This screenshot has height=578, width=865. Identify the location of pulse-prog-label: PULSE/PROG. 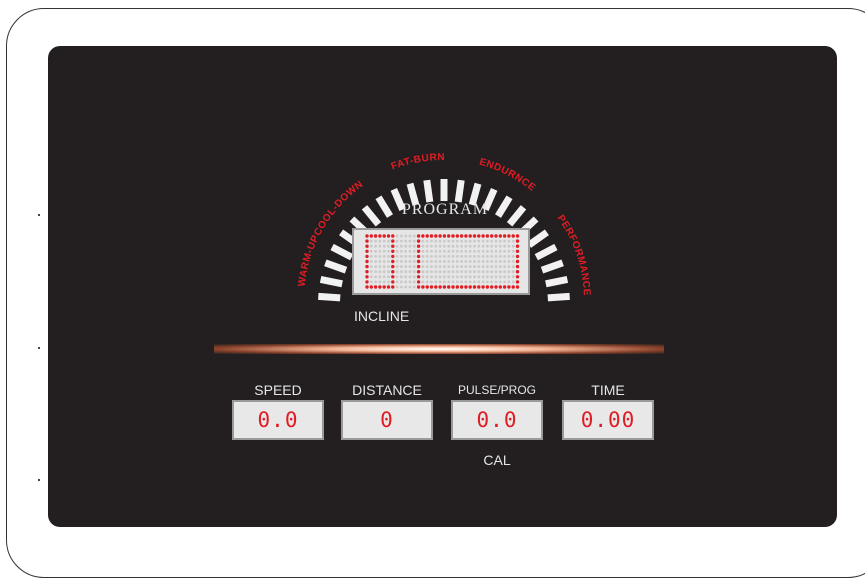
(497, 390).